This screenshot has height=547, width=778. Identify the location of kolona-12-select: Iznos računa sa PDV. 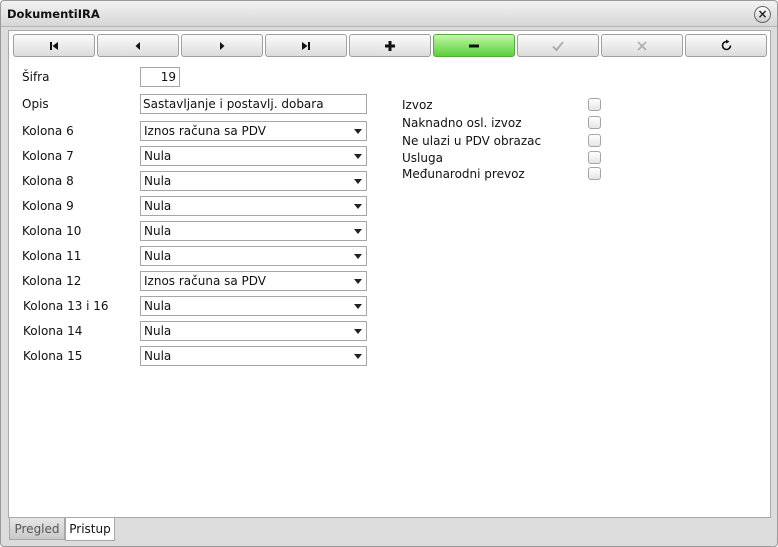
(253, 281).